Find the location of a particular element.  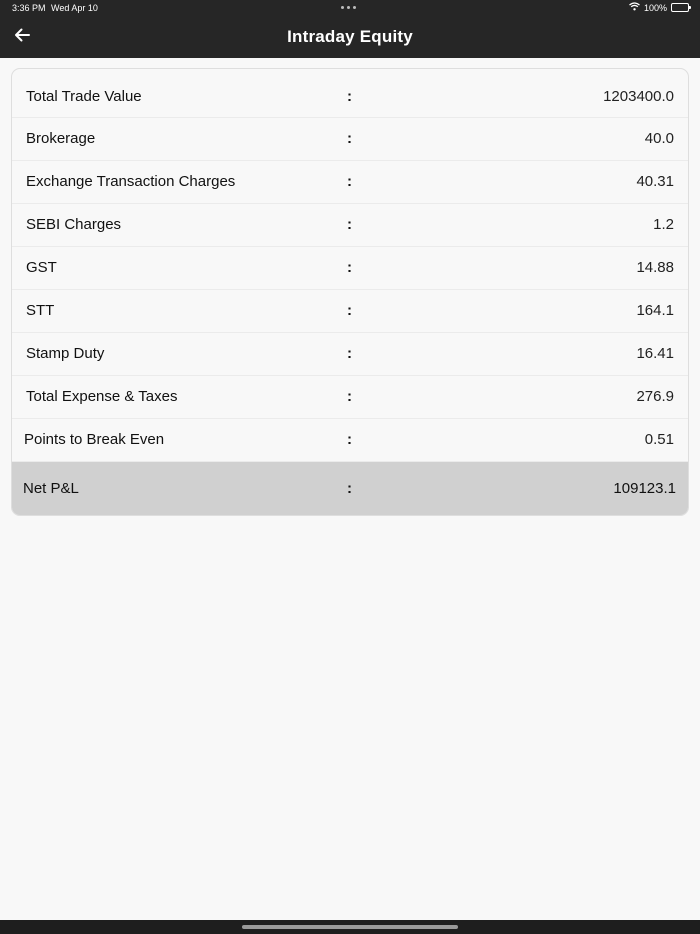

row-value: 40.0 is located at coordinates (659, 138).